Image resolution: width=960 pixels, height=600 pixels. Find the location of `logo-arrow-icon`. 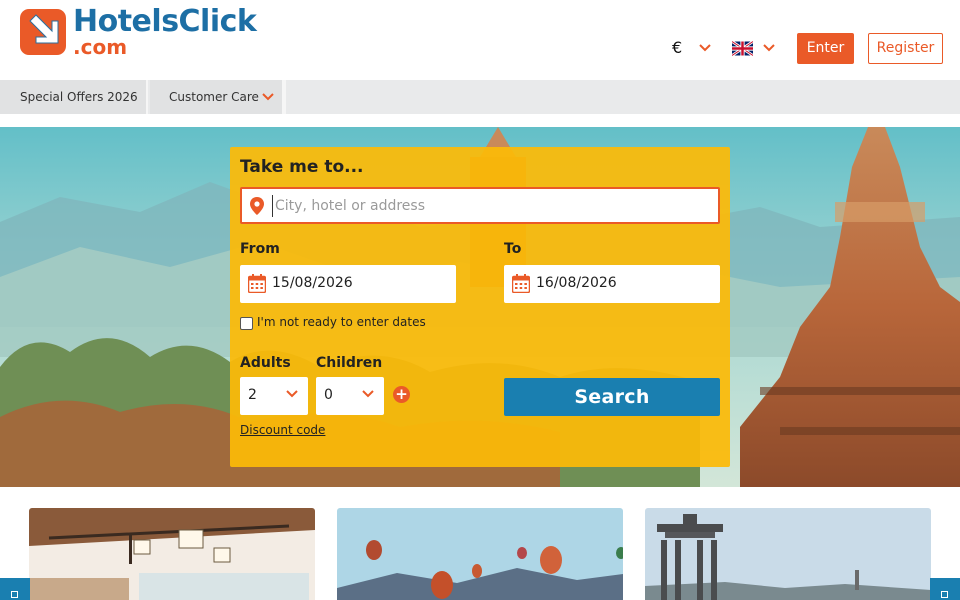

logo-arrow-icon is located at coordinates (43, 32).